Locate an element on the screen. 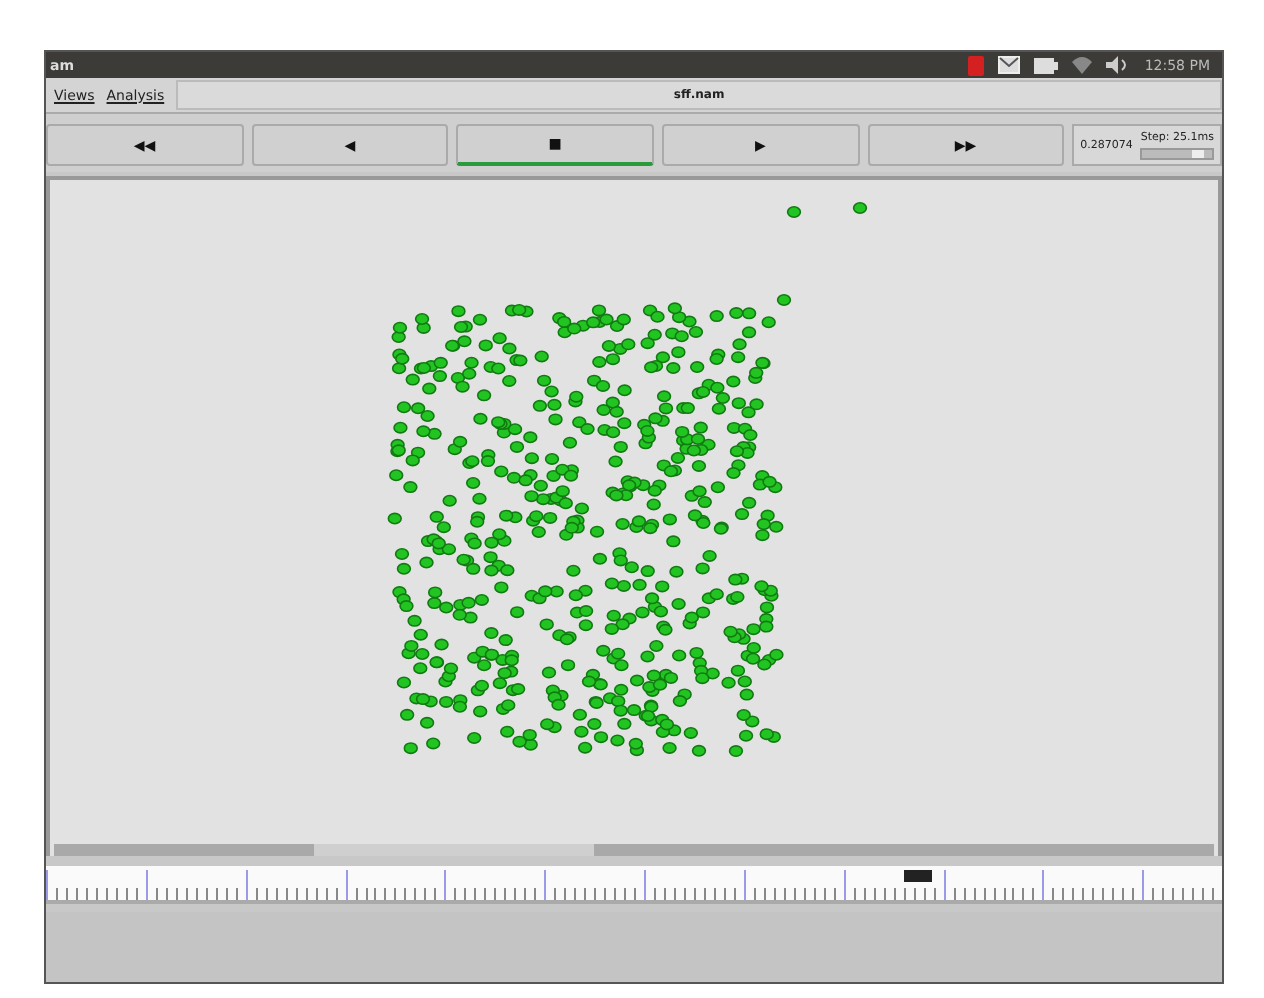  volume-icon is located at coordinates (1118, 65).